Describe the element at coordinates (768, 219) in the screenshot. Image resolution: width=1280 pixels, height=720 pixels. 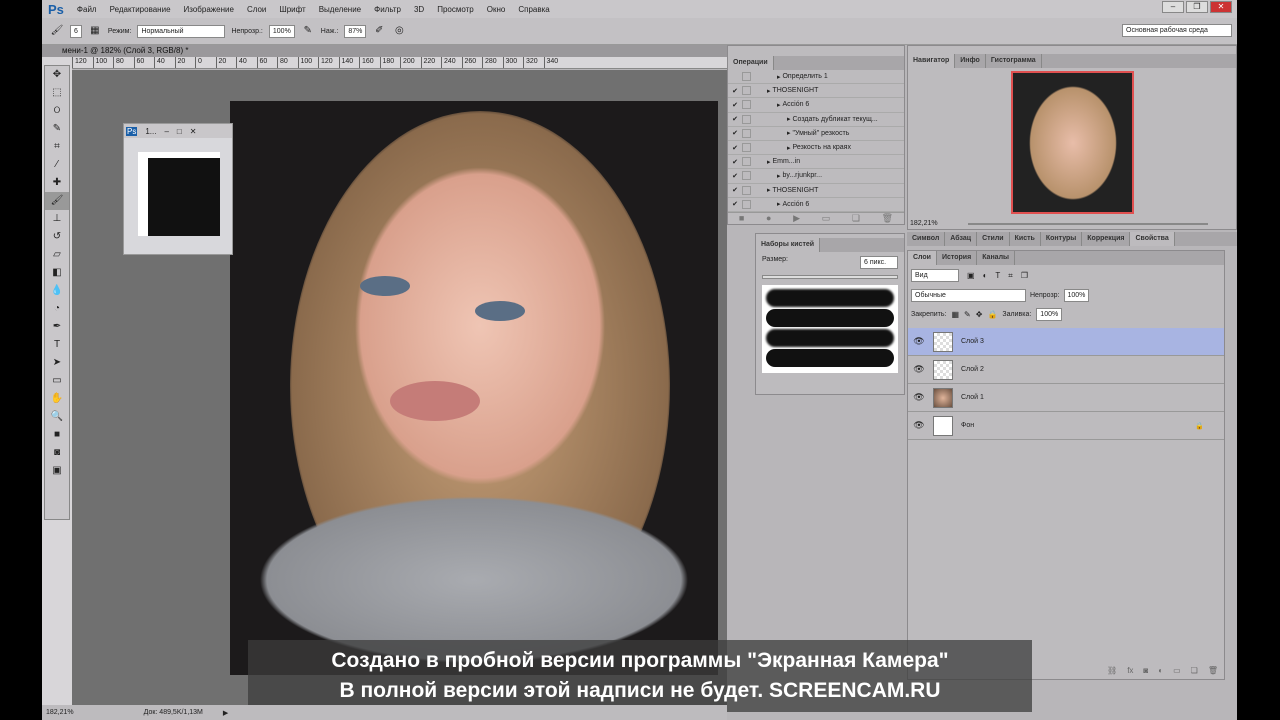
I see `record-icon: ●` at that location.